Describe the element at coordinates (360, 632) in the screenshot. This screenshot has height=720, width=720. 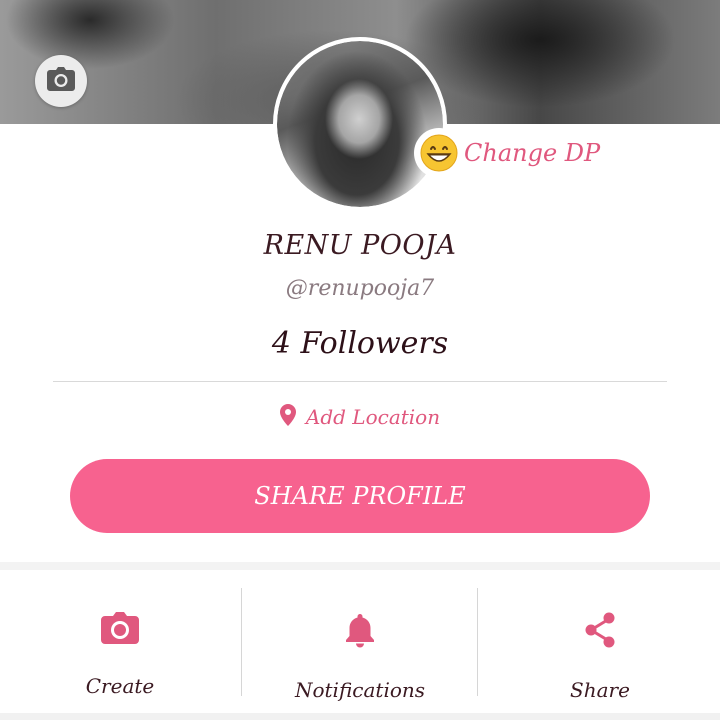
I see `bell-icon` at that location.